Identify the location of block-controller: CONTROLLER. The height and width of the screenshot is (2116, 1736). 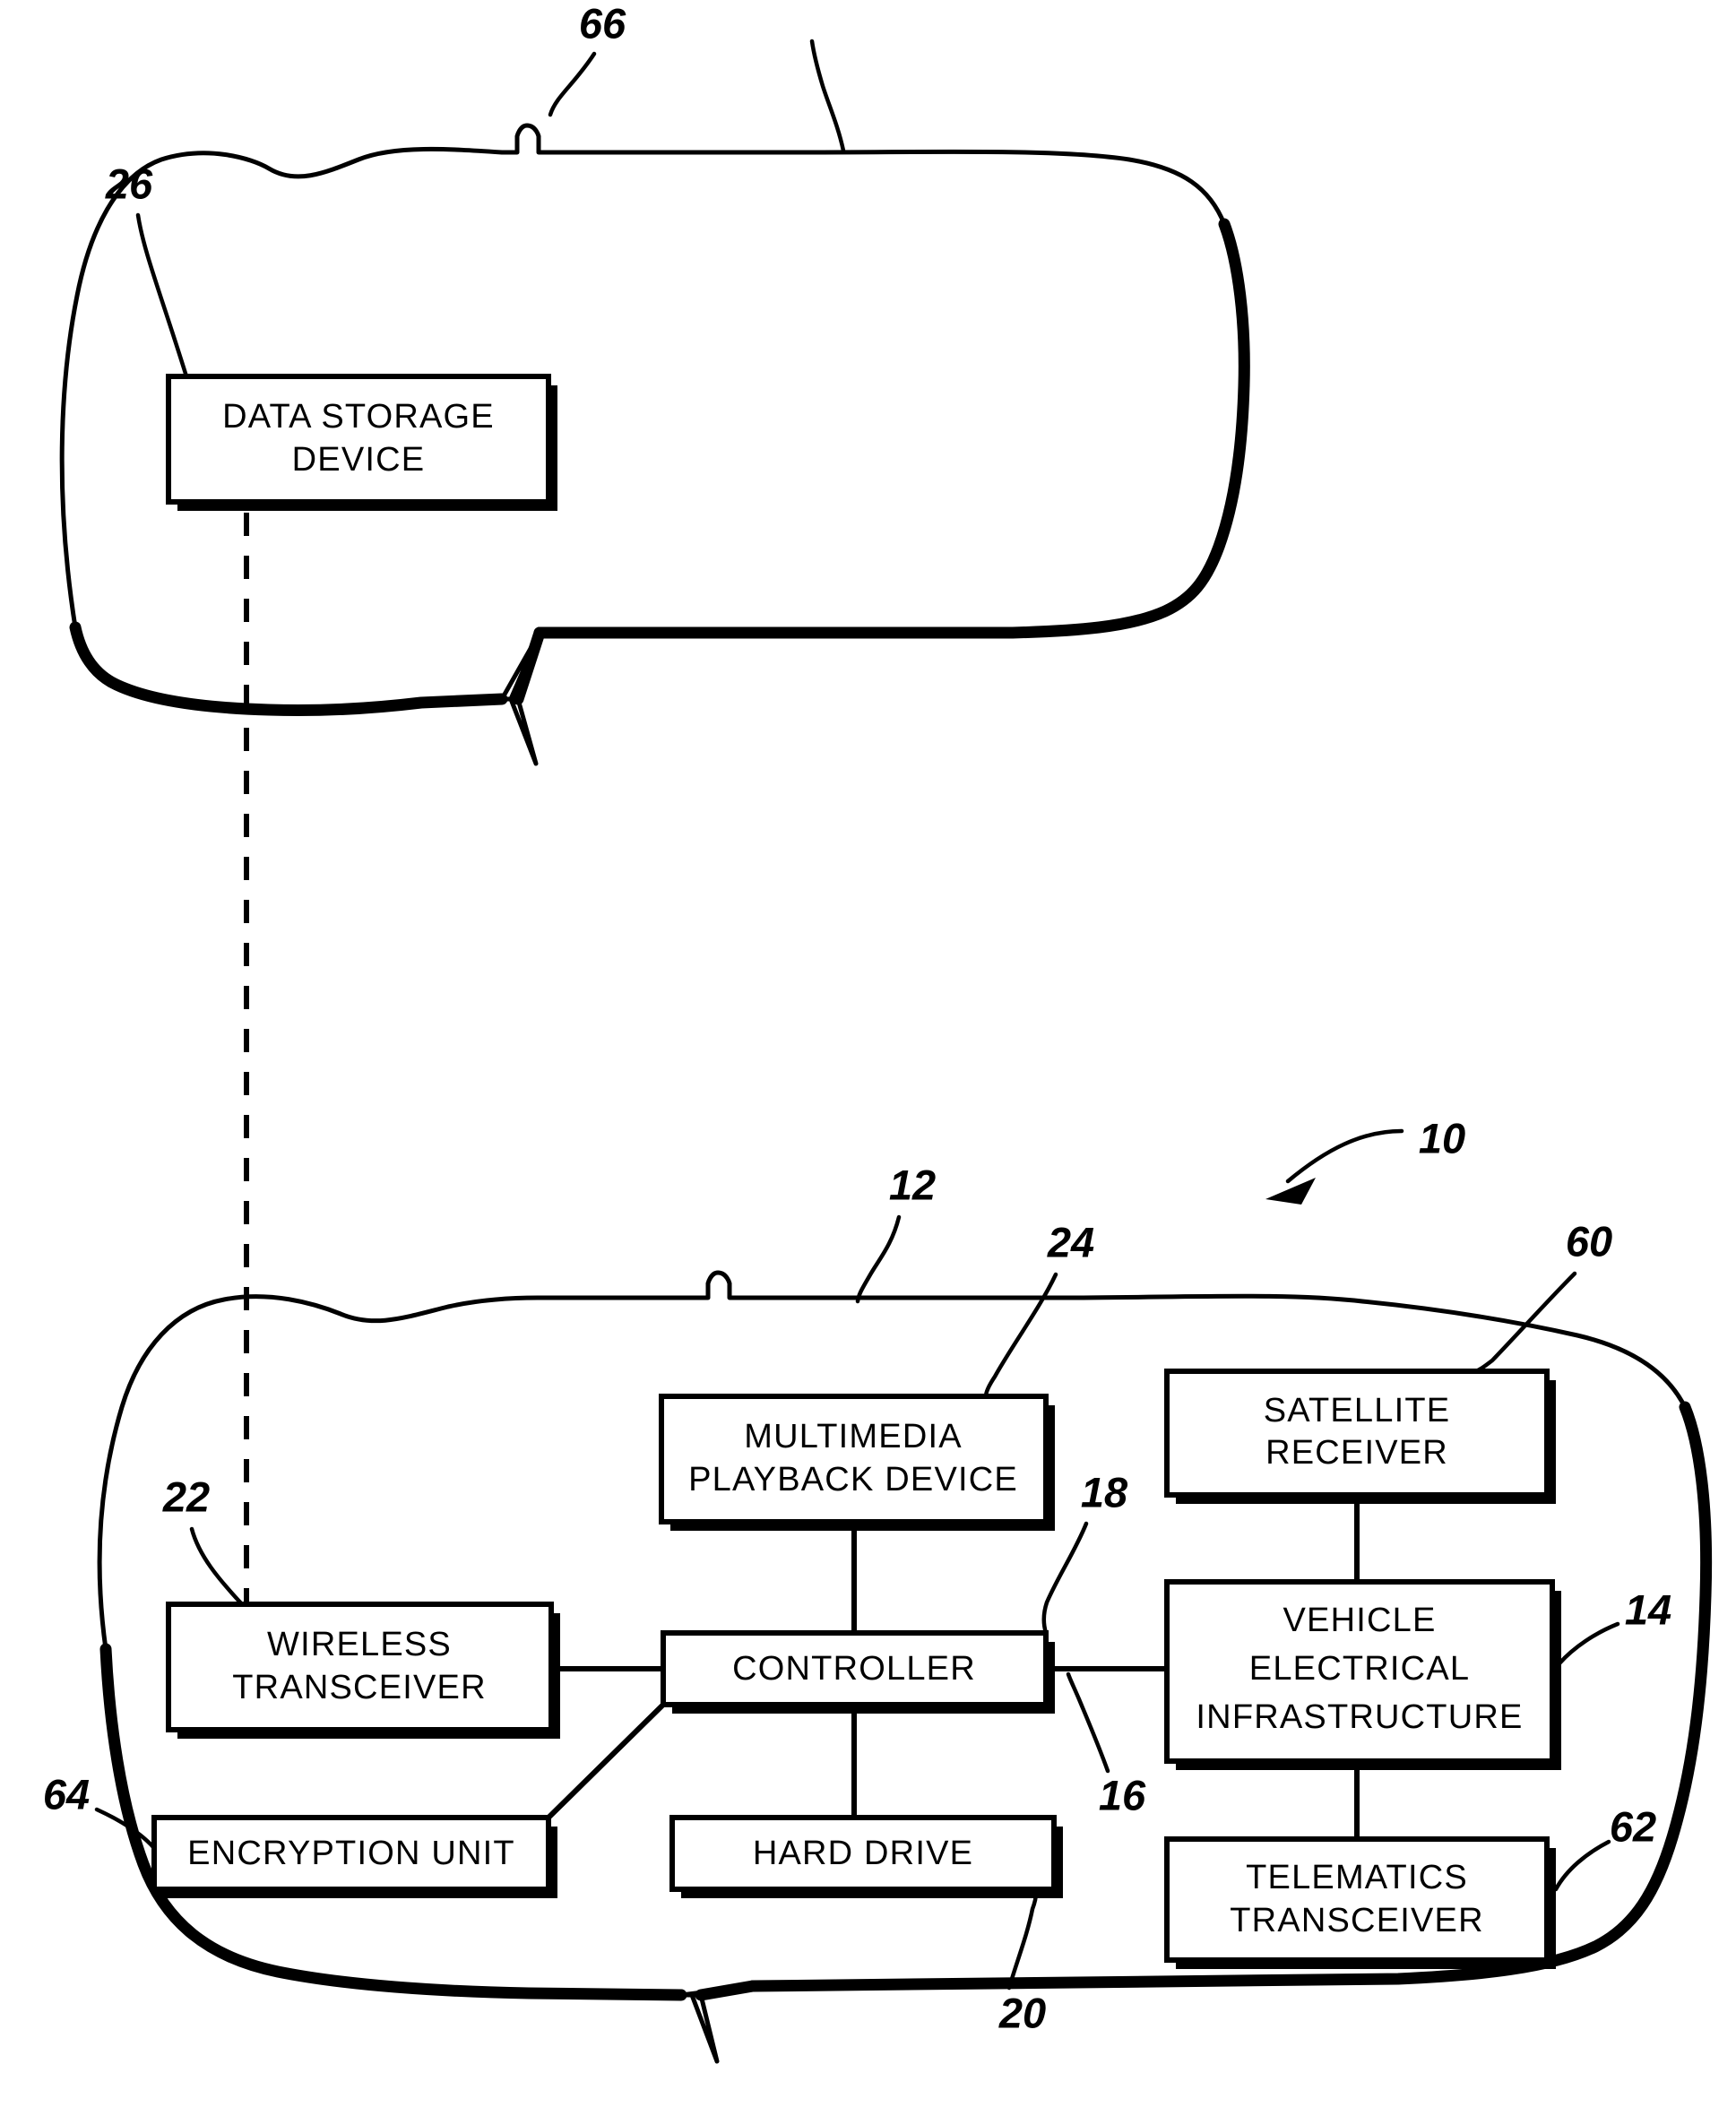
(858, 1672).